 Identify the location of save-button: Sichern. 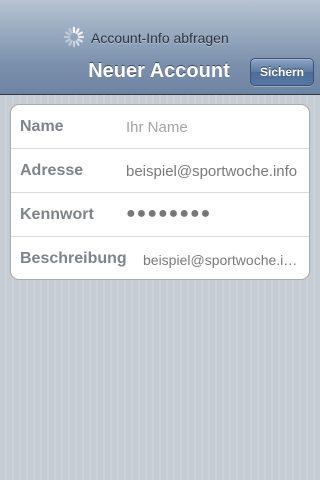
(282, 72).